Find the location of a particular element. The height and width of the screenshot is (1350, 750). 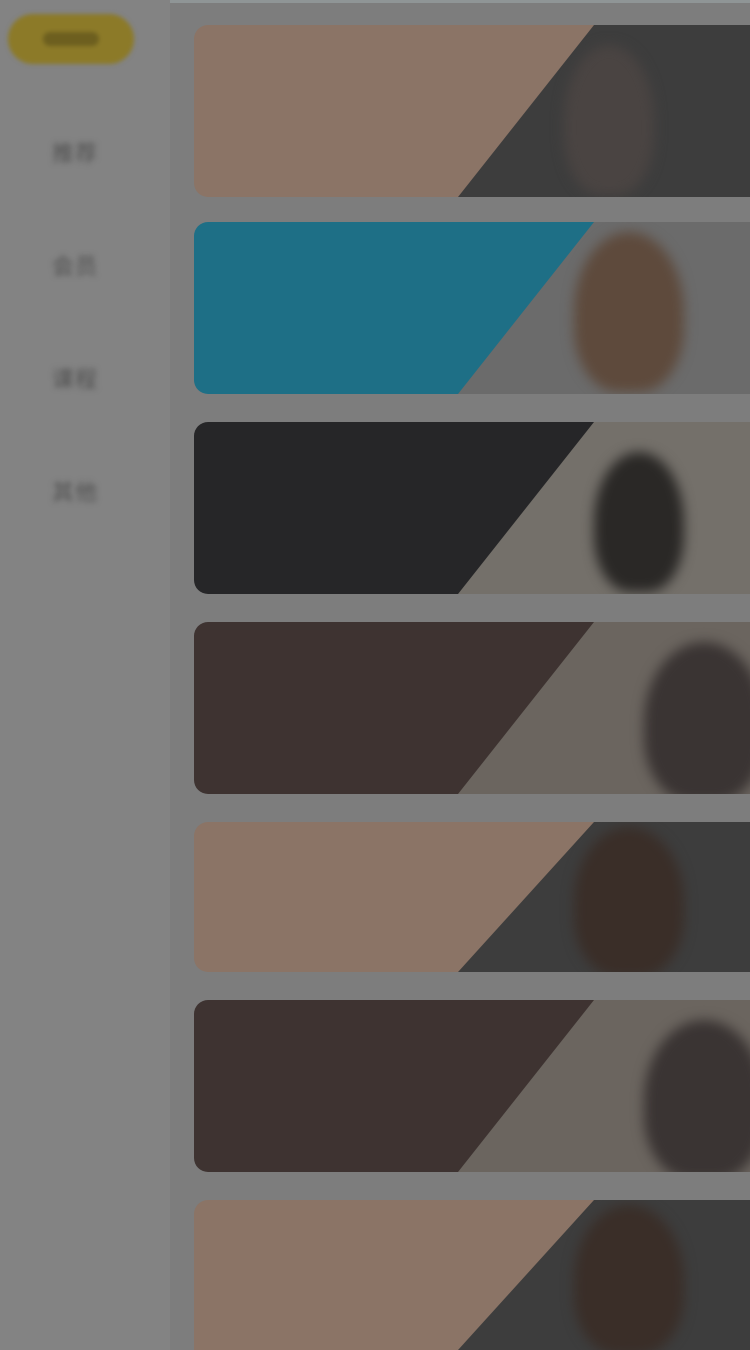

sidebar-item-label: 推荐 is located at coordinates (74, 153).